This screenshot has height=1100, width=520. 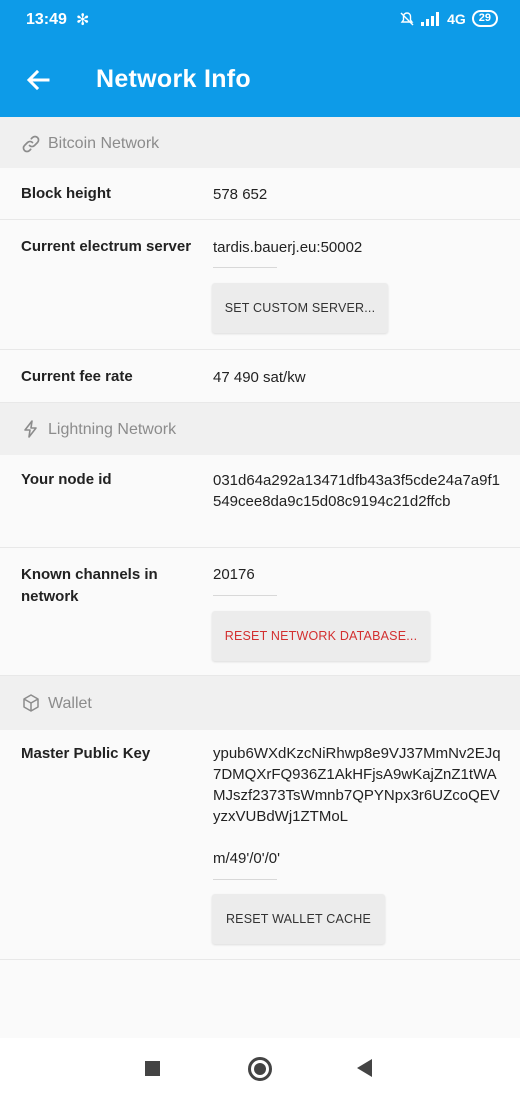 What do you see at coordinates (246, 858) in the screenshot?
I see `derivation-path: m/49'/0'/0'` at bounding box center [246, 858].